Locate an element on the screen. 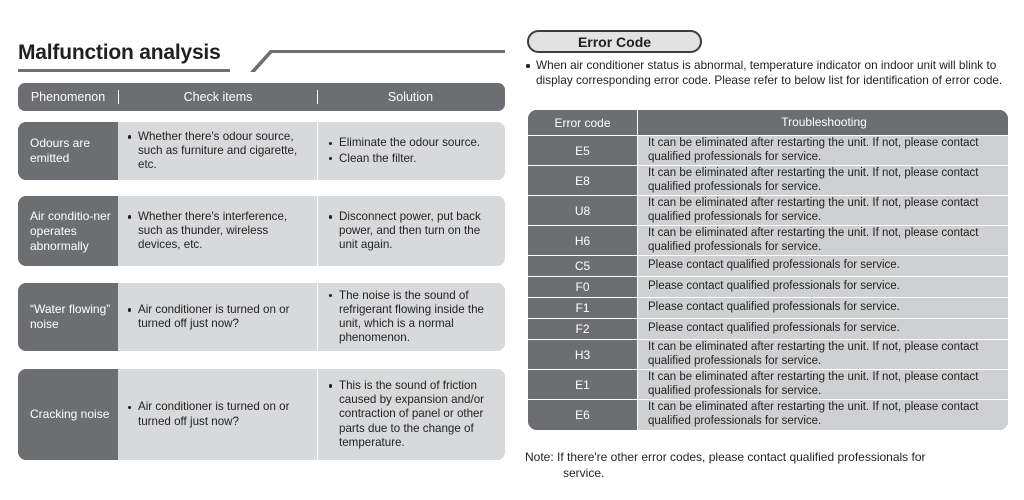  cell-phenomenon: “Water flowing” noise is located at coordinates (68, 317).